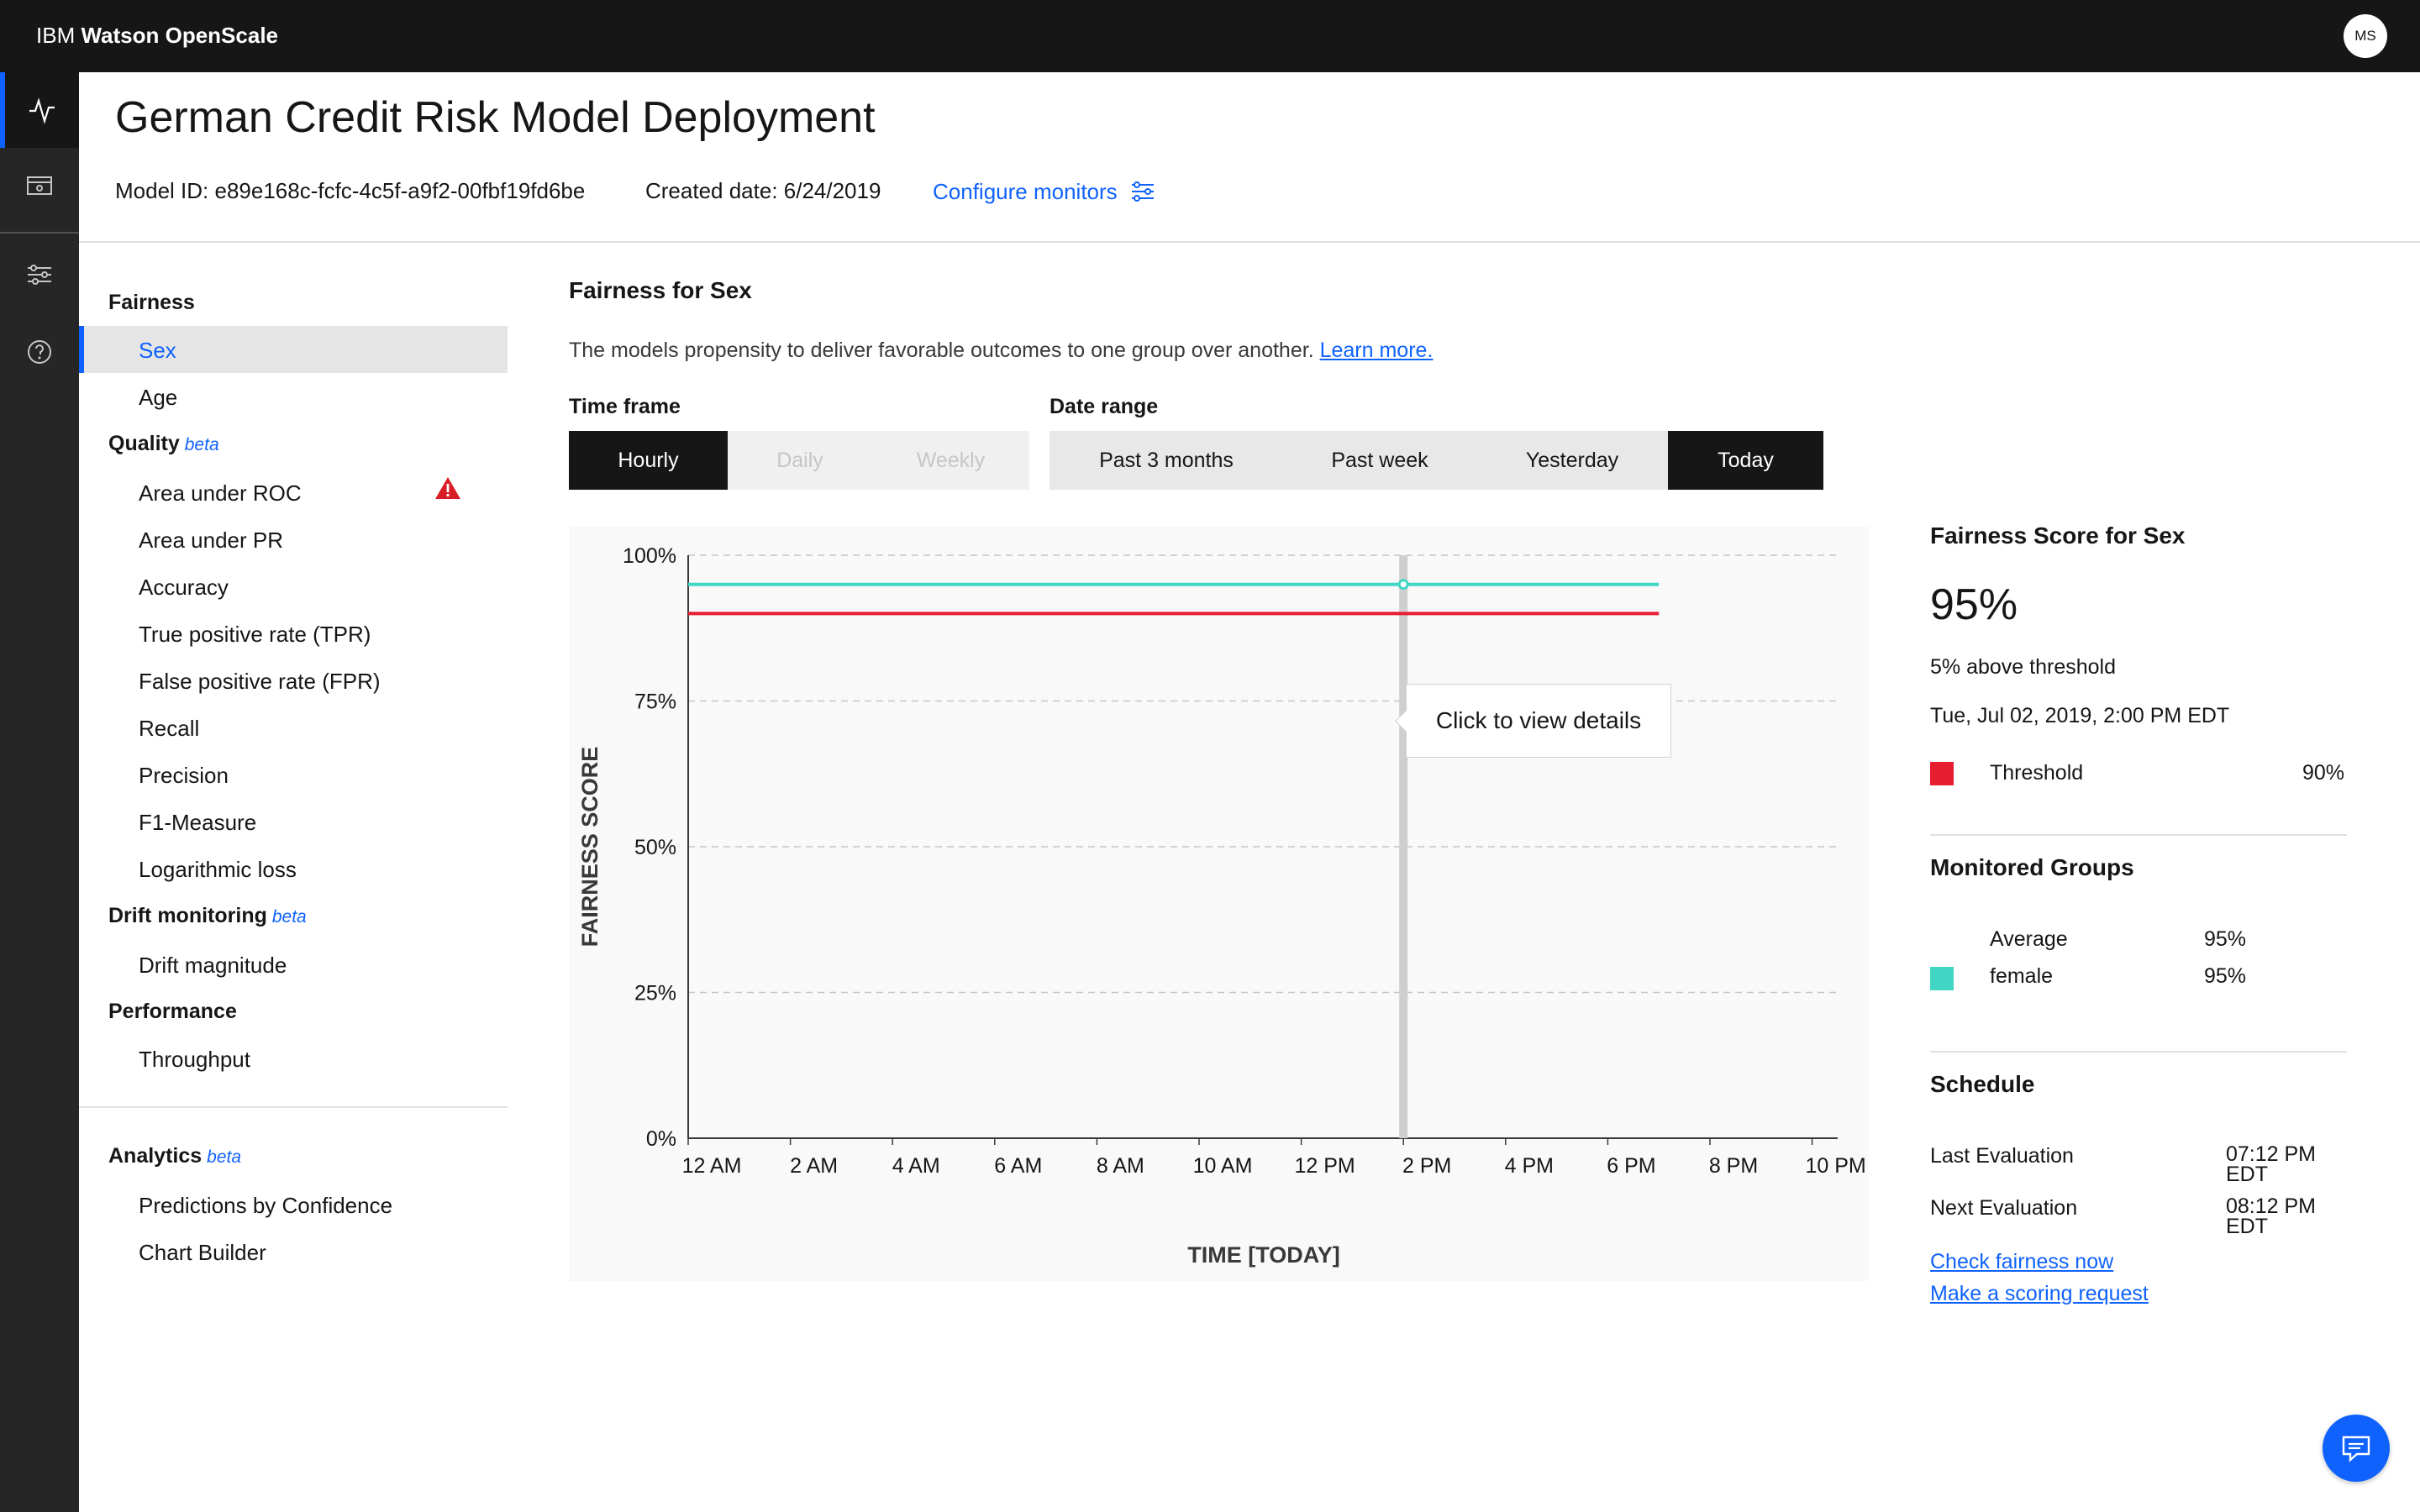  I want to click on configure-sliders-icon, so click(1142, 191).